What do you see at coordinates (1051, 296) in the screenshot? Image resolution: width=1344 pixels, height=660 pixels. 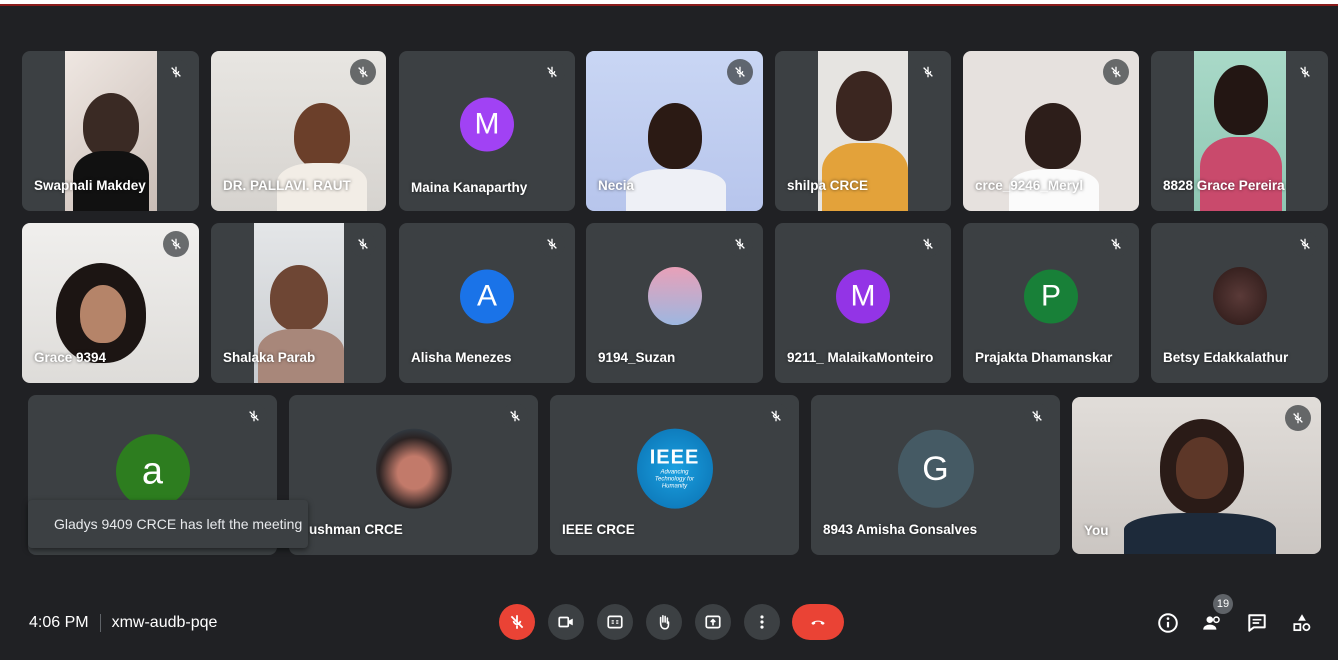 I see `avatar: P` at bounding box center [1051, 296].